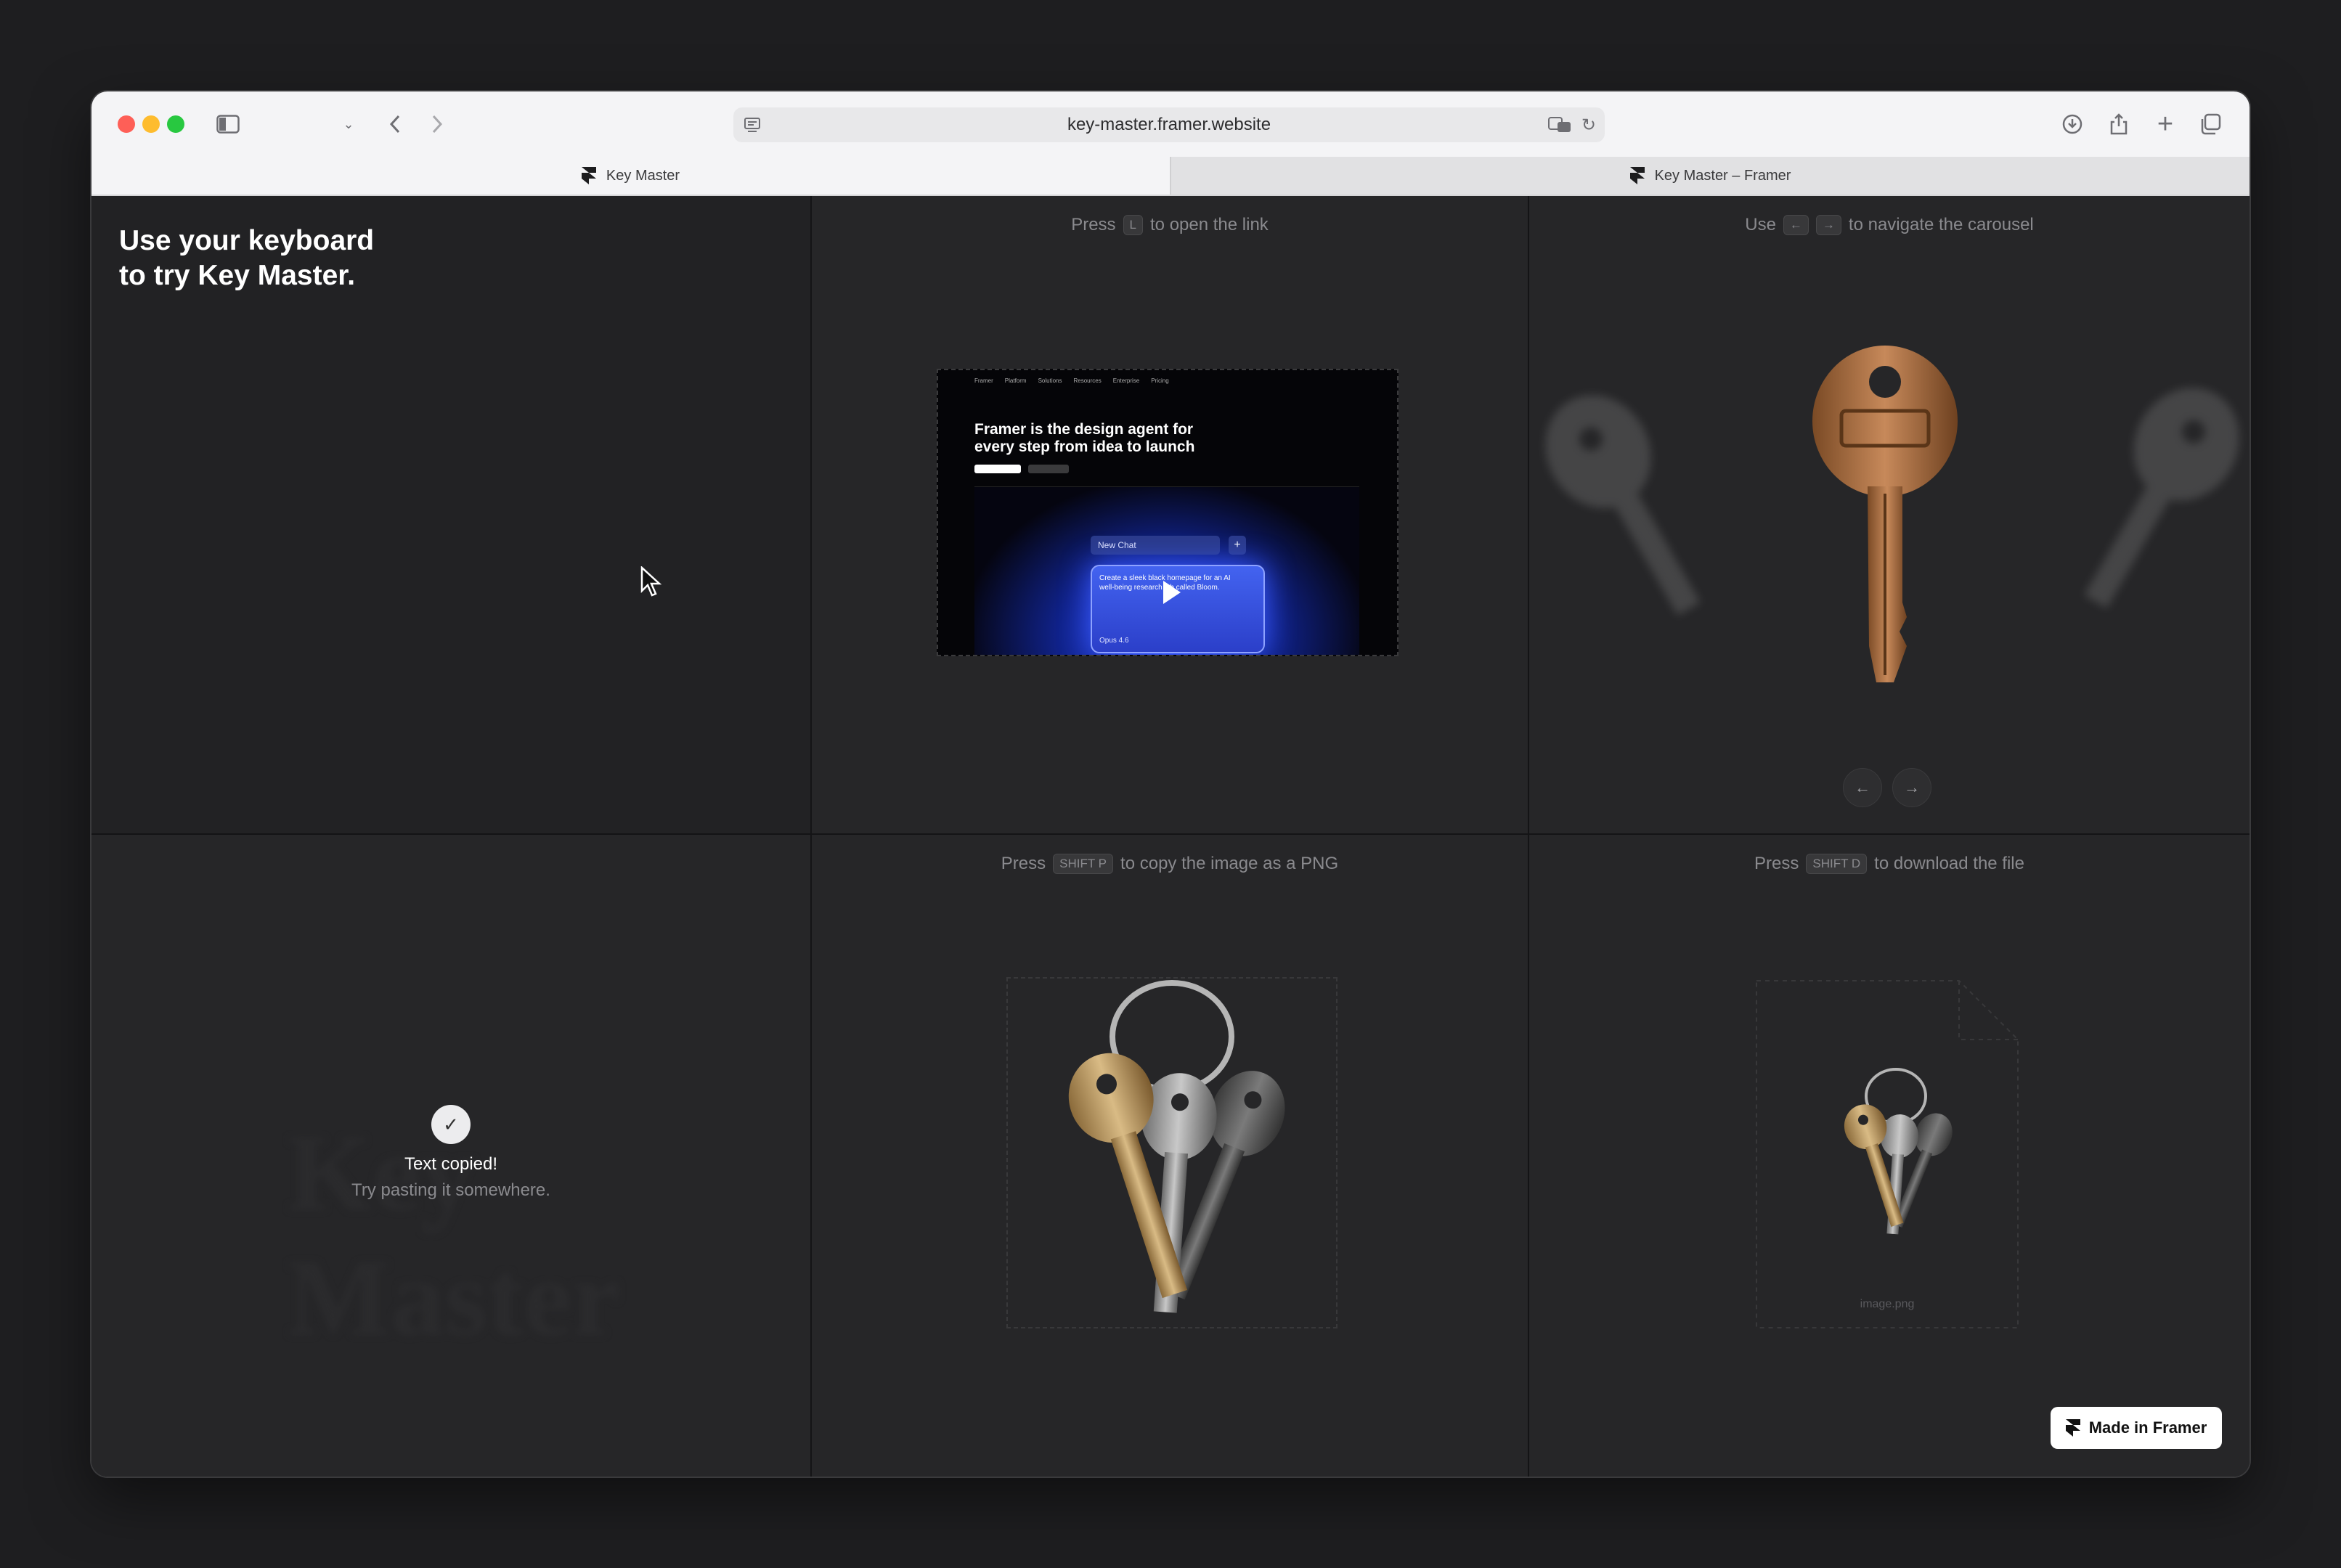  I want to click on reload-icon: ↻, so click(1588, 126).